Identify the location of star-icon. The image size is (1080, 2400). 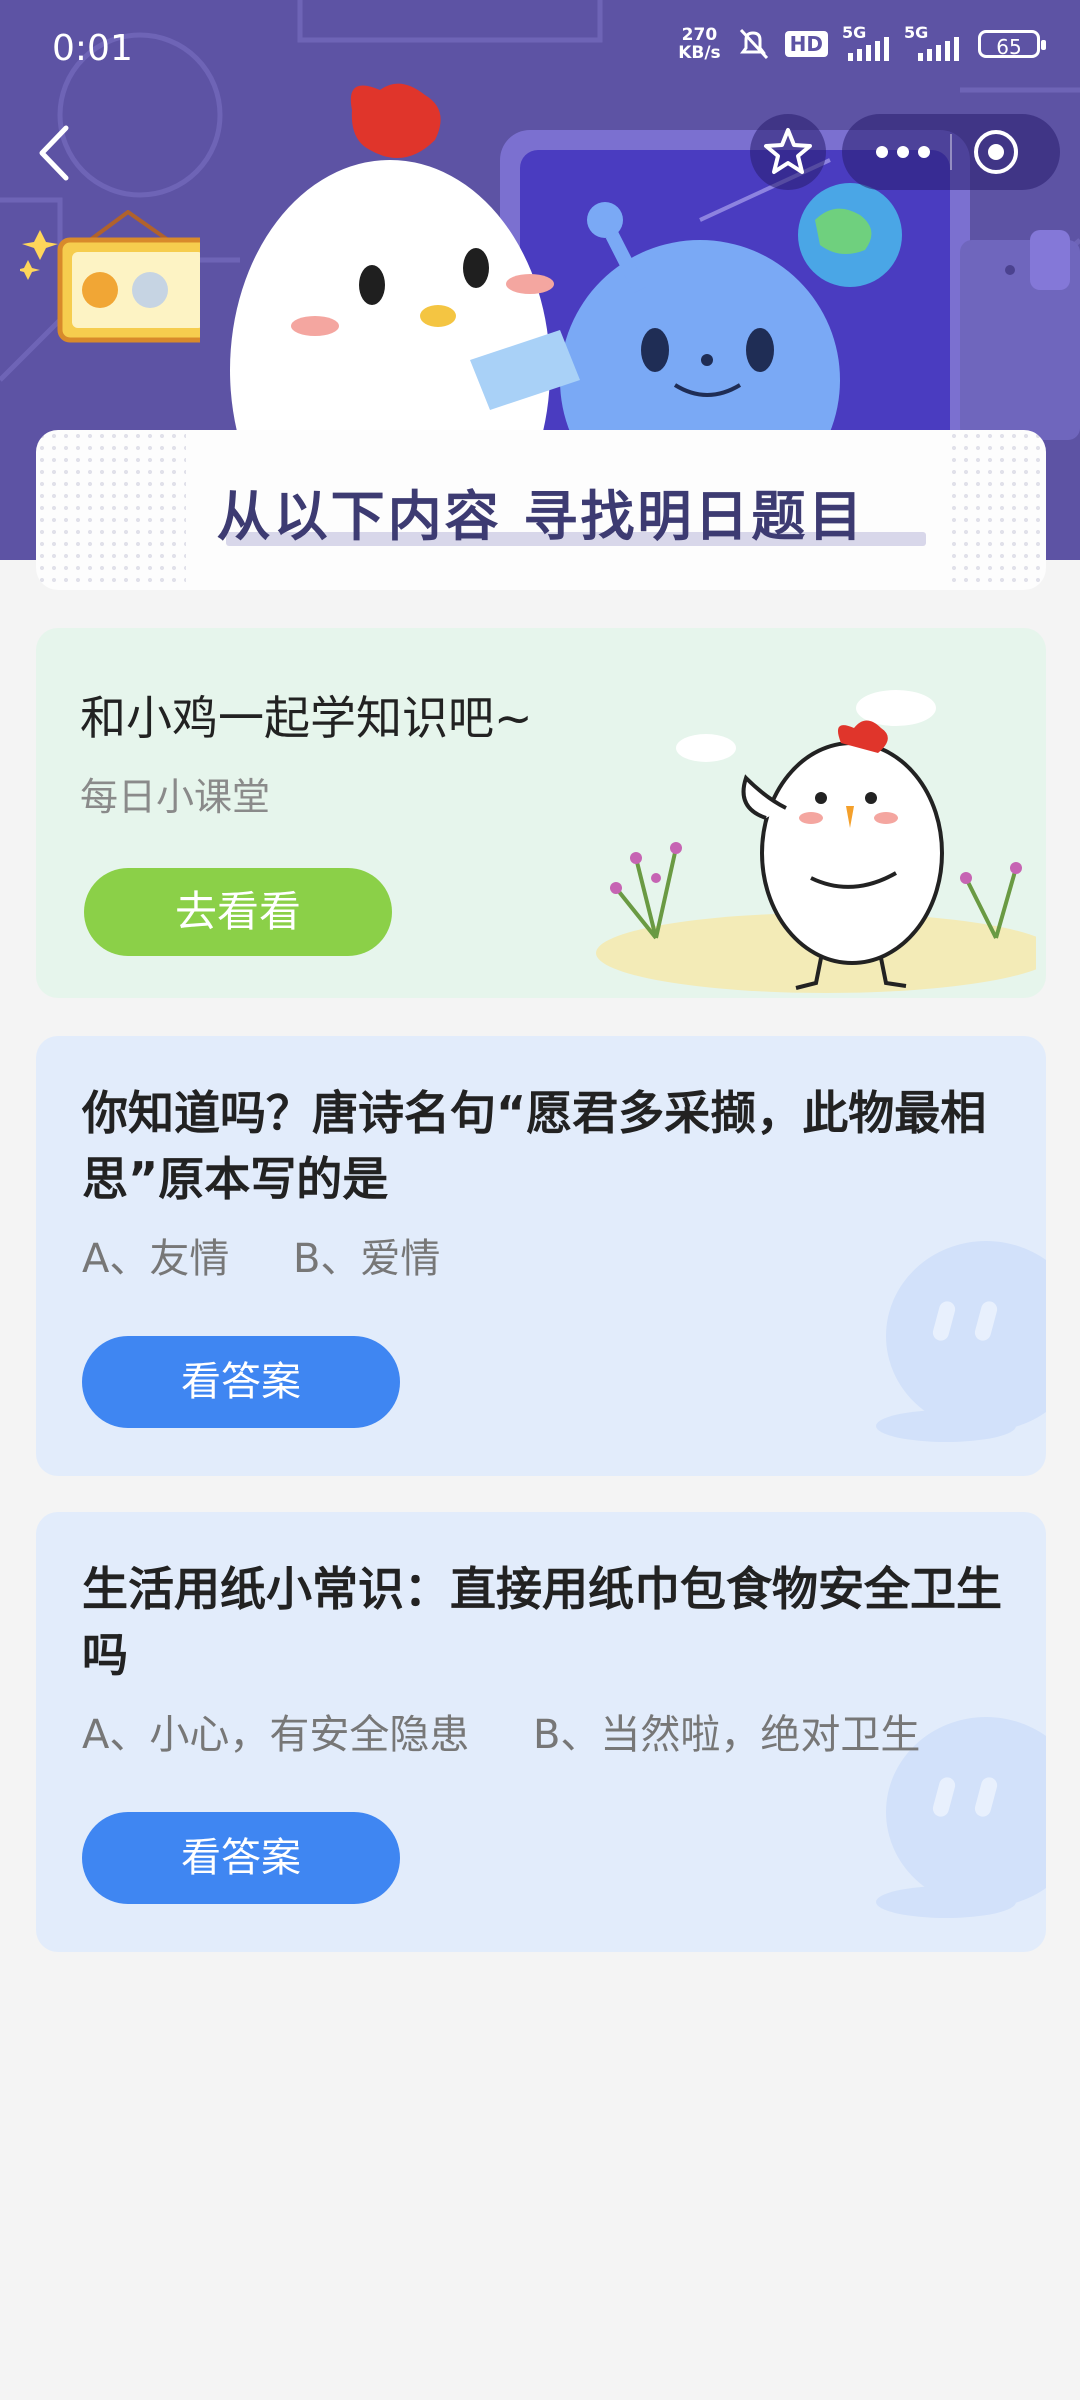
(788, 151).